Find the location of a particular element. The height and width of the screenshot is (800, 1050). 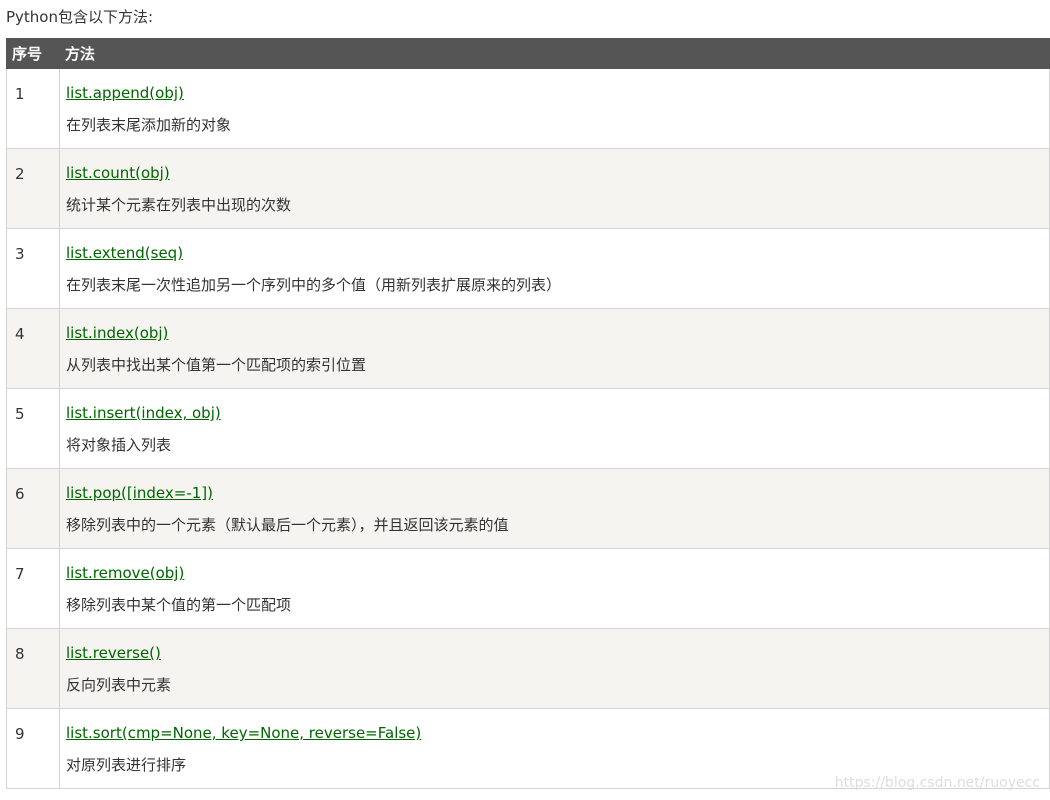

row-number-cell: 9 is located at coordinates (33, 748).